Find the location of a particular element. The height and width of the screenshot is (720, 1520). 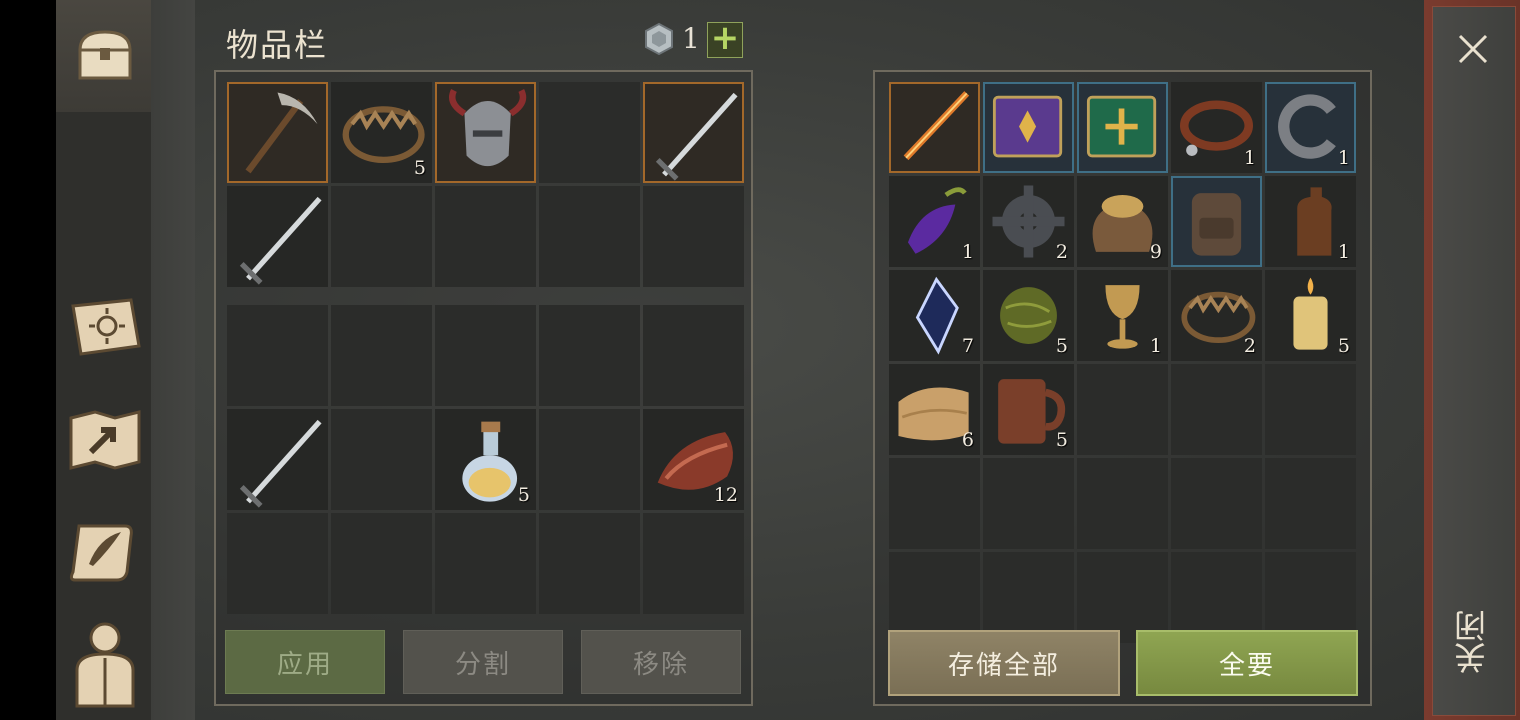

item-slot: 9 is located at coordinates (1122, 221).